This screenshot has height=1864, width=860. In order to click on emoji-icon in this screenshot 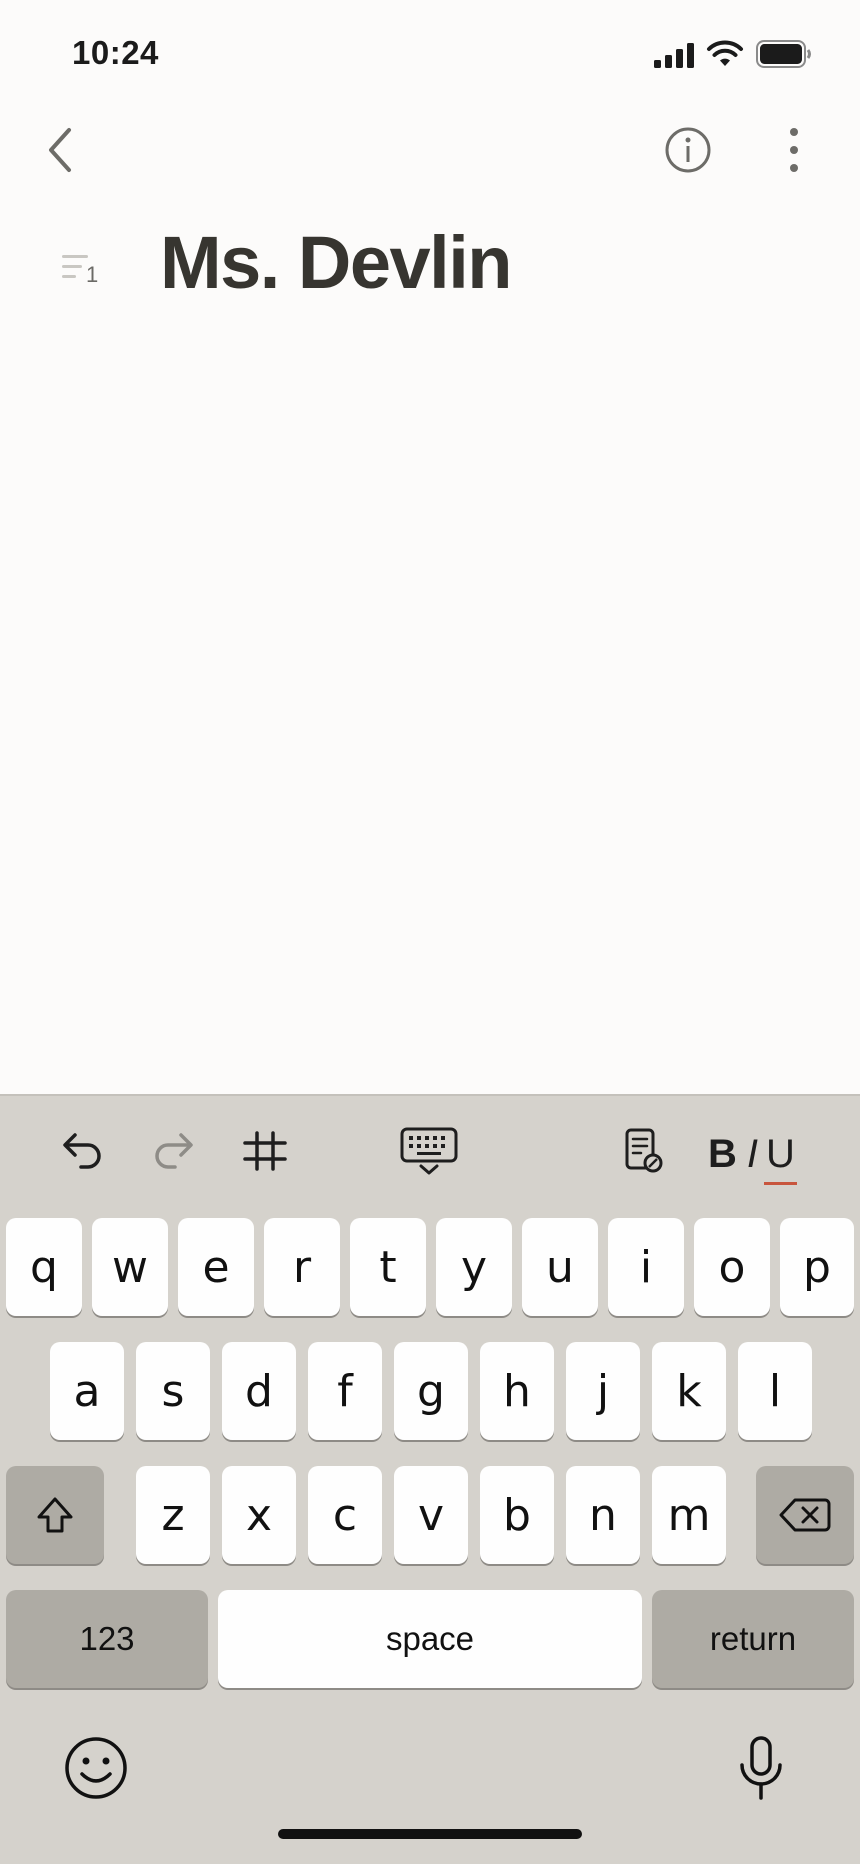, I will do `click(96, 1768)`.